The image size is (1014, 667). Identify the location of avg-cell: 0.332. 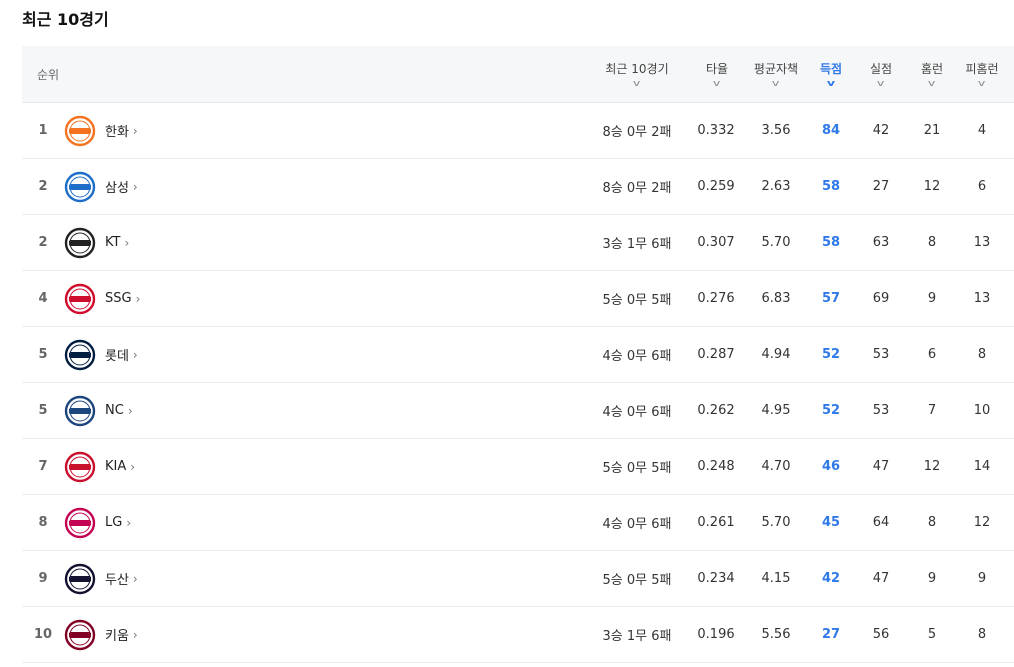
(716, 130).